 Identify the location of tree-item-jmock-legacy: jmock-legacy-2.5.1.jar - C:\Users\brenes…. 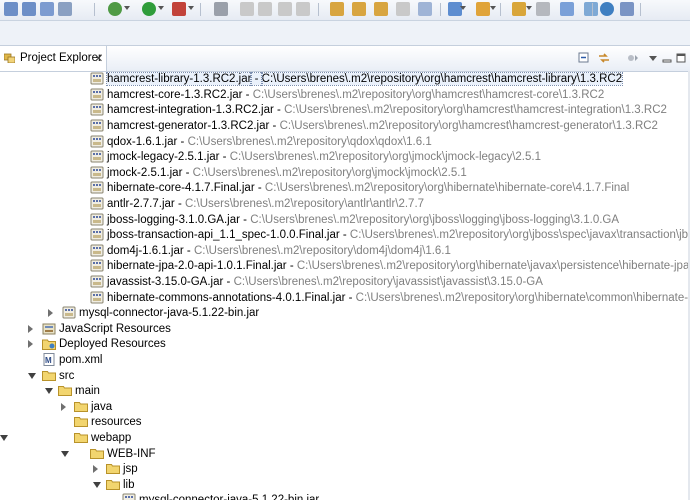
(345, 157).